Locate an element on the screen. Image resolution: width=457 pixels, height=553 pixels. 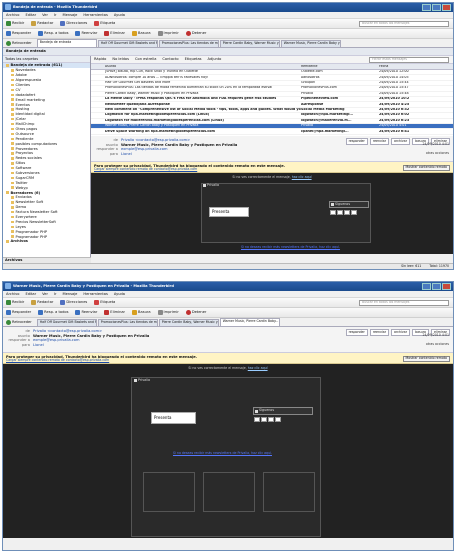
folder-icon is located at coordinates (12, 202).